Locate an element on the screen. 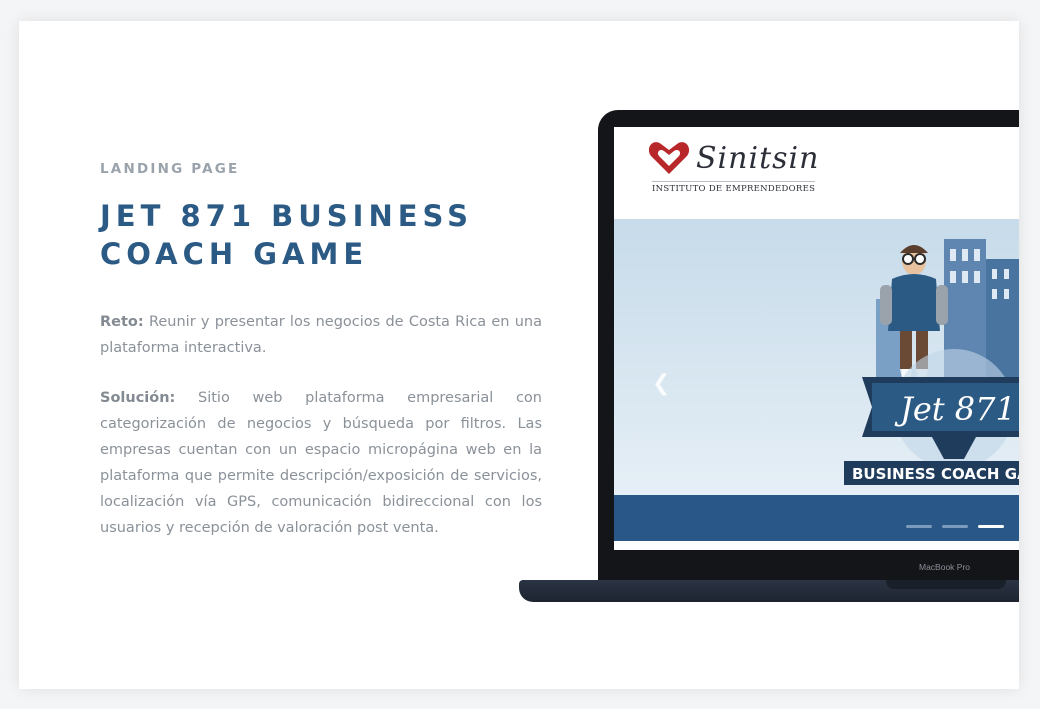 This screenshot has height=709, width=1040. heart-logo-icon is located at coordinates (669, 158).